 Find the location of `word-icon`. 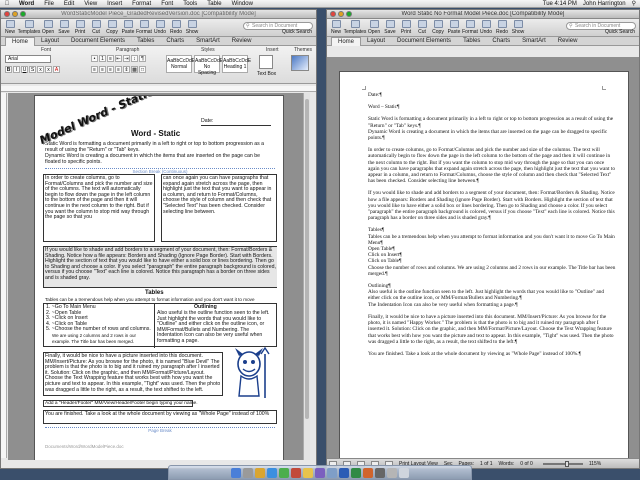

word-icon is located at coordinates (344, 472).